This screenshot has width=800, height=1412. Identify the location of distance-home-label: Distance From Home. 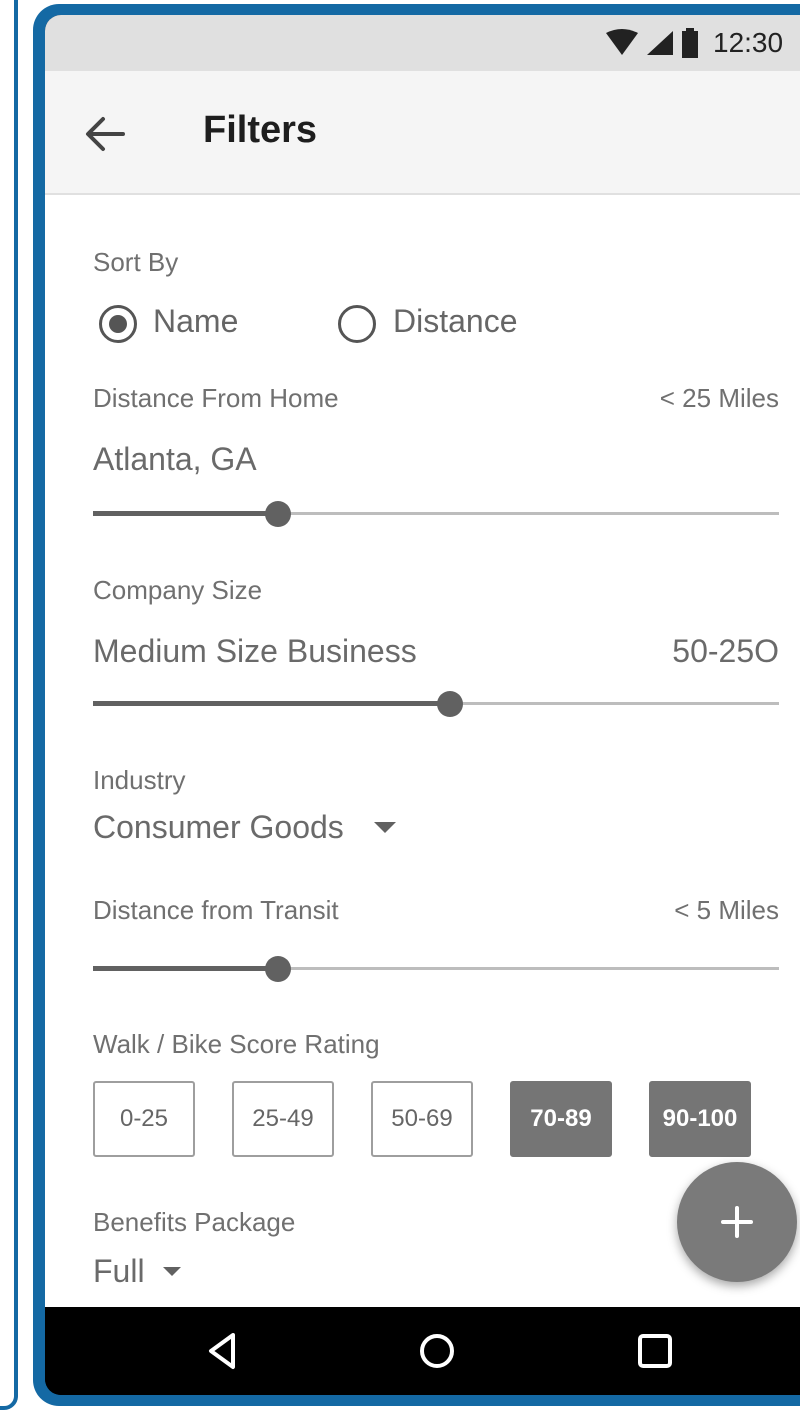
(216, 398).